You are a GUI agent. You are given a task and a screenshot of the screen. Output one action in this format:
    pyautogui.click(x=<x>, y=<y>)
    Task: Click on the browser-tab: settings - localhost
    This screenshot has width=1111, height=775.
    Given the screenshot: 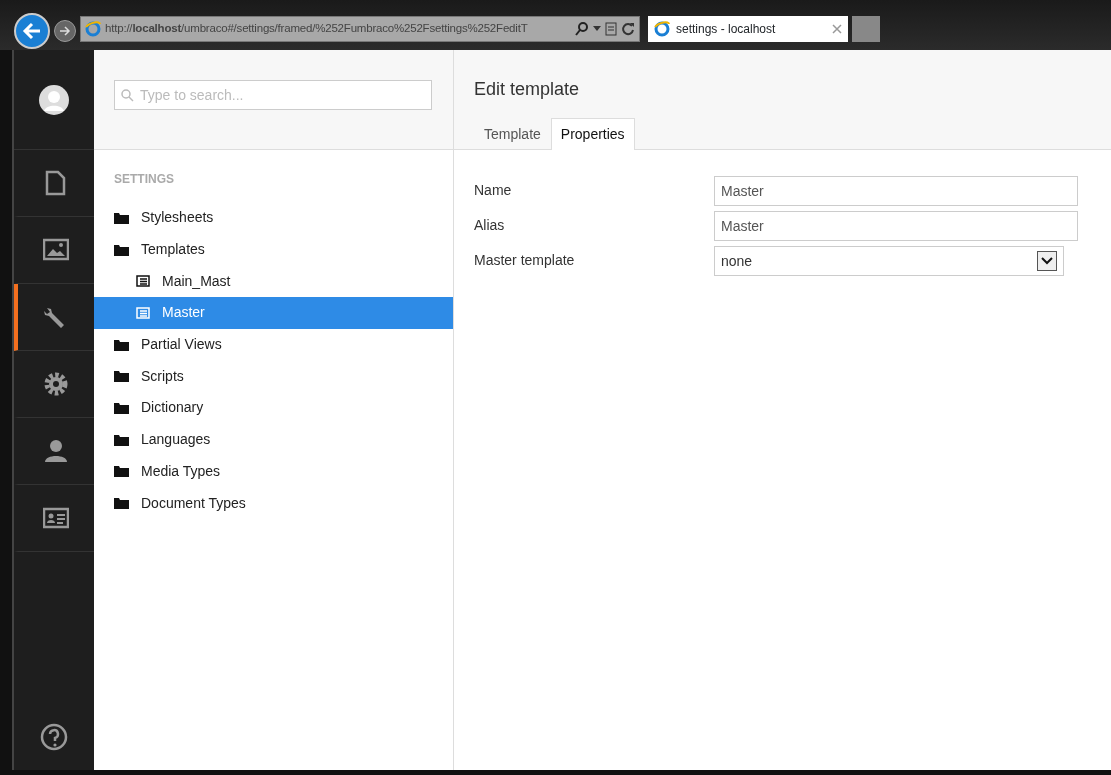 What is the action you would take?
    pyautogui.click(x=748, y=29)
    